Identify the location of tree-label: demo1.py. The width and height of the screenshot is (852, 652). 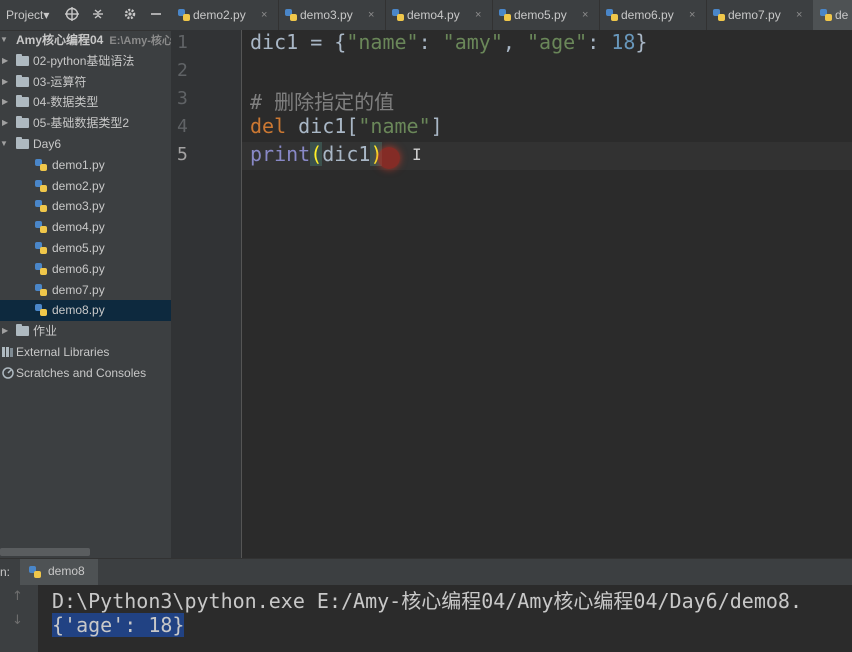
(78, 164).